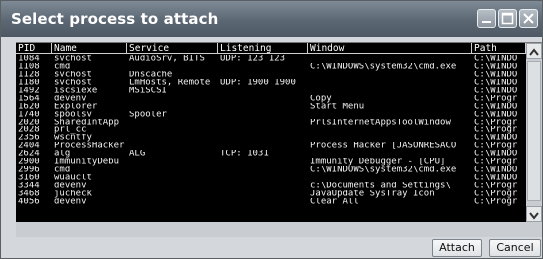 The height and width of the screenshot is (259, 543). Describe the element at coordinates (528, 18) in the screenshot. I see `close-button` at that location.